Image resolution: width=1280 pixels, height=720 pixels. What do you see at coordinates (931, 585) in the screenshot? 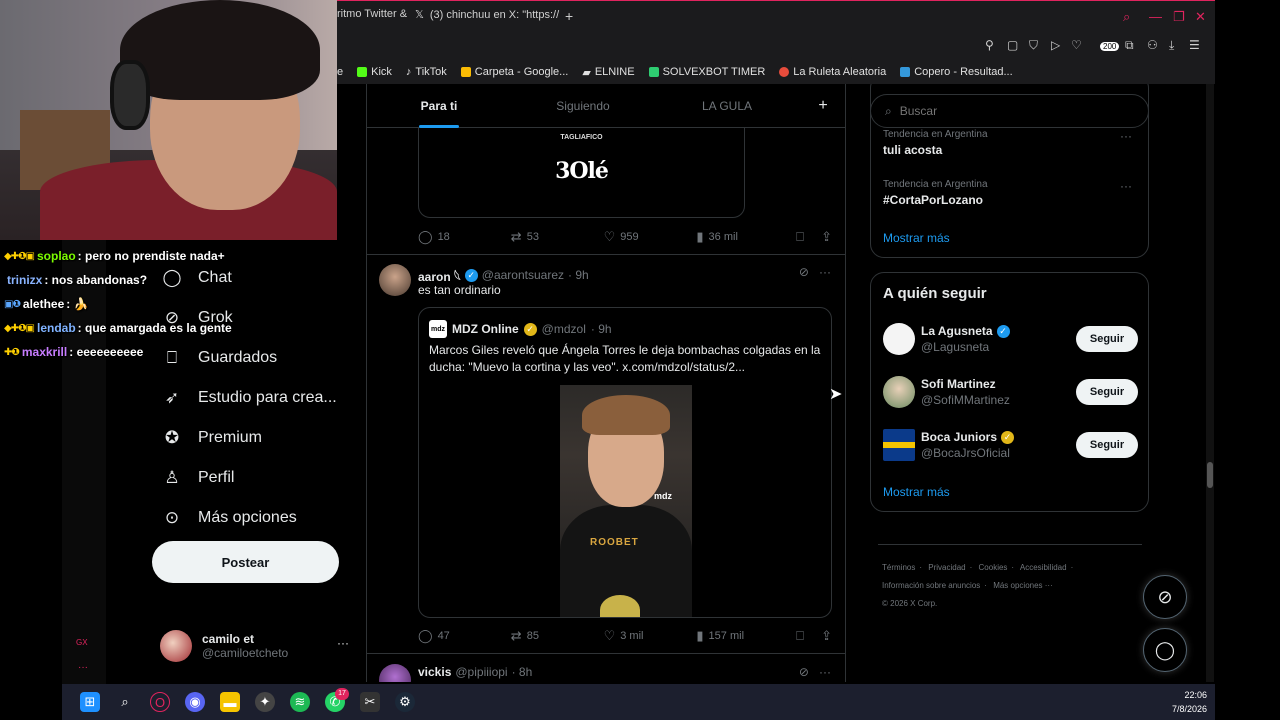
I see `footer-link-anuncios: Información sobre anuncios` at bounding box center [931, 585].